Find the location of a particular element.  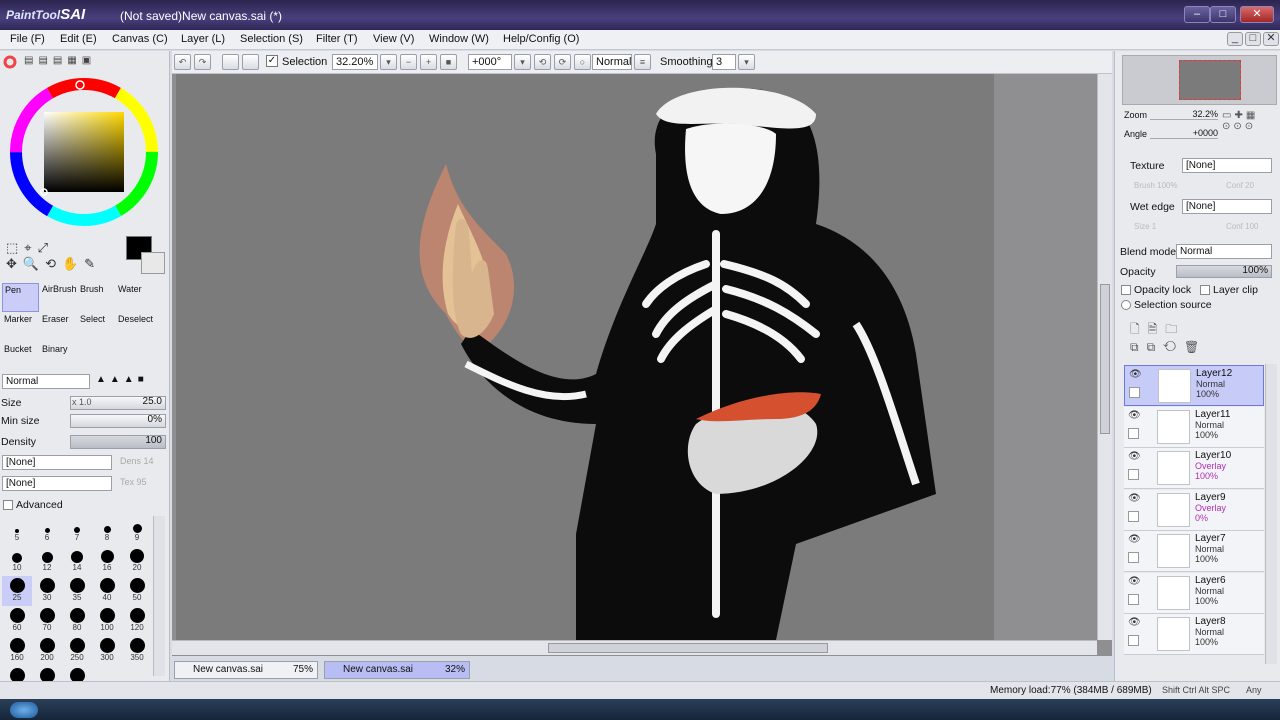

brush-size-preset: 70 is located at coordinates (47, 621).